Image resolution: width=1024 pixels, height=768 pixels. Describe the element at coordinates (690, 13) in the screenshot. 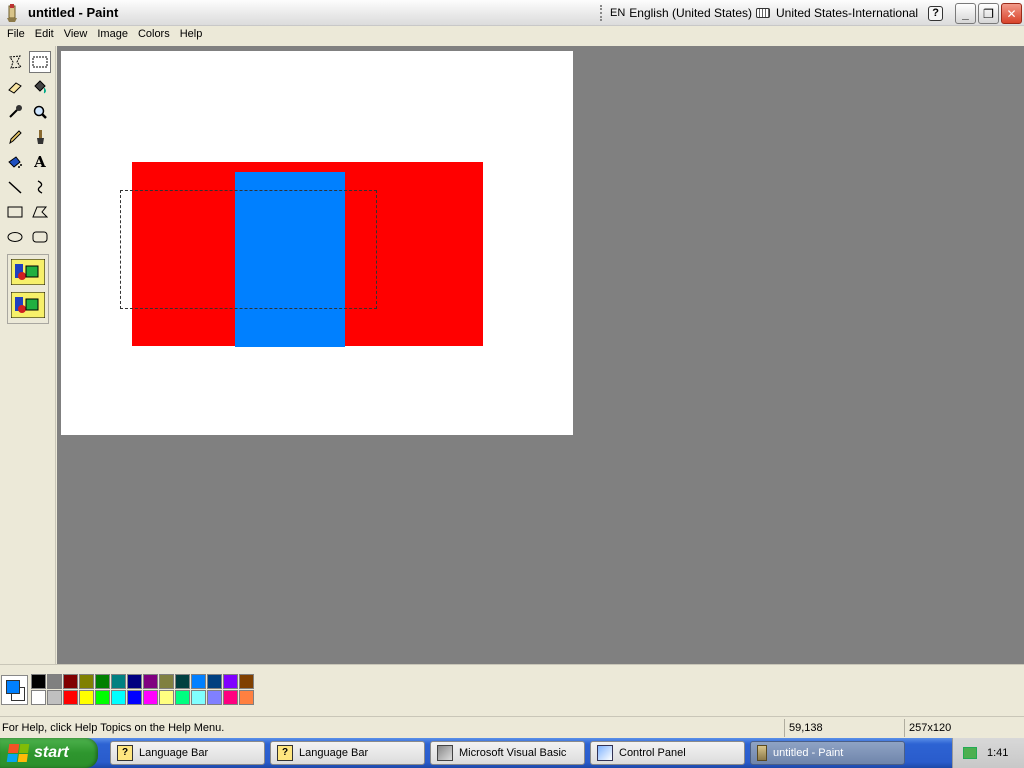

I see `language-name: English (United States)` at that location.